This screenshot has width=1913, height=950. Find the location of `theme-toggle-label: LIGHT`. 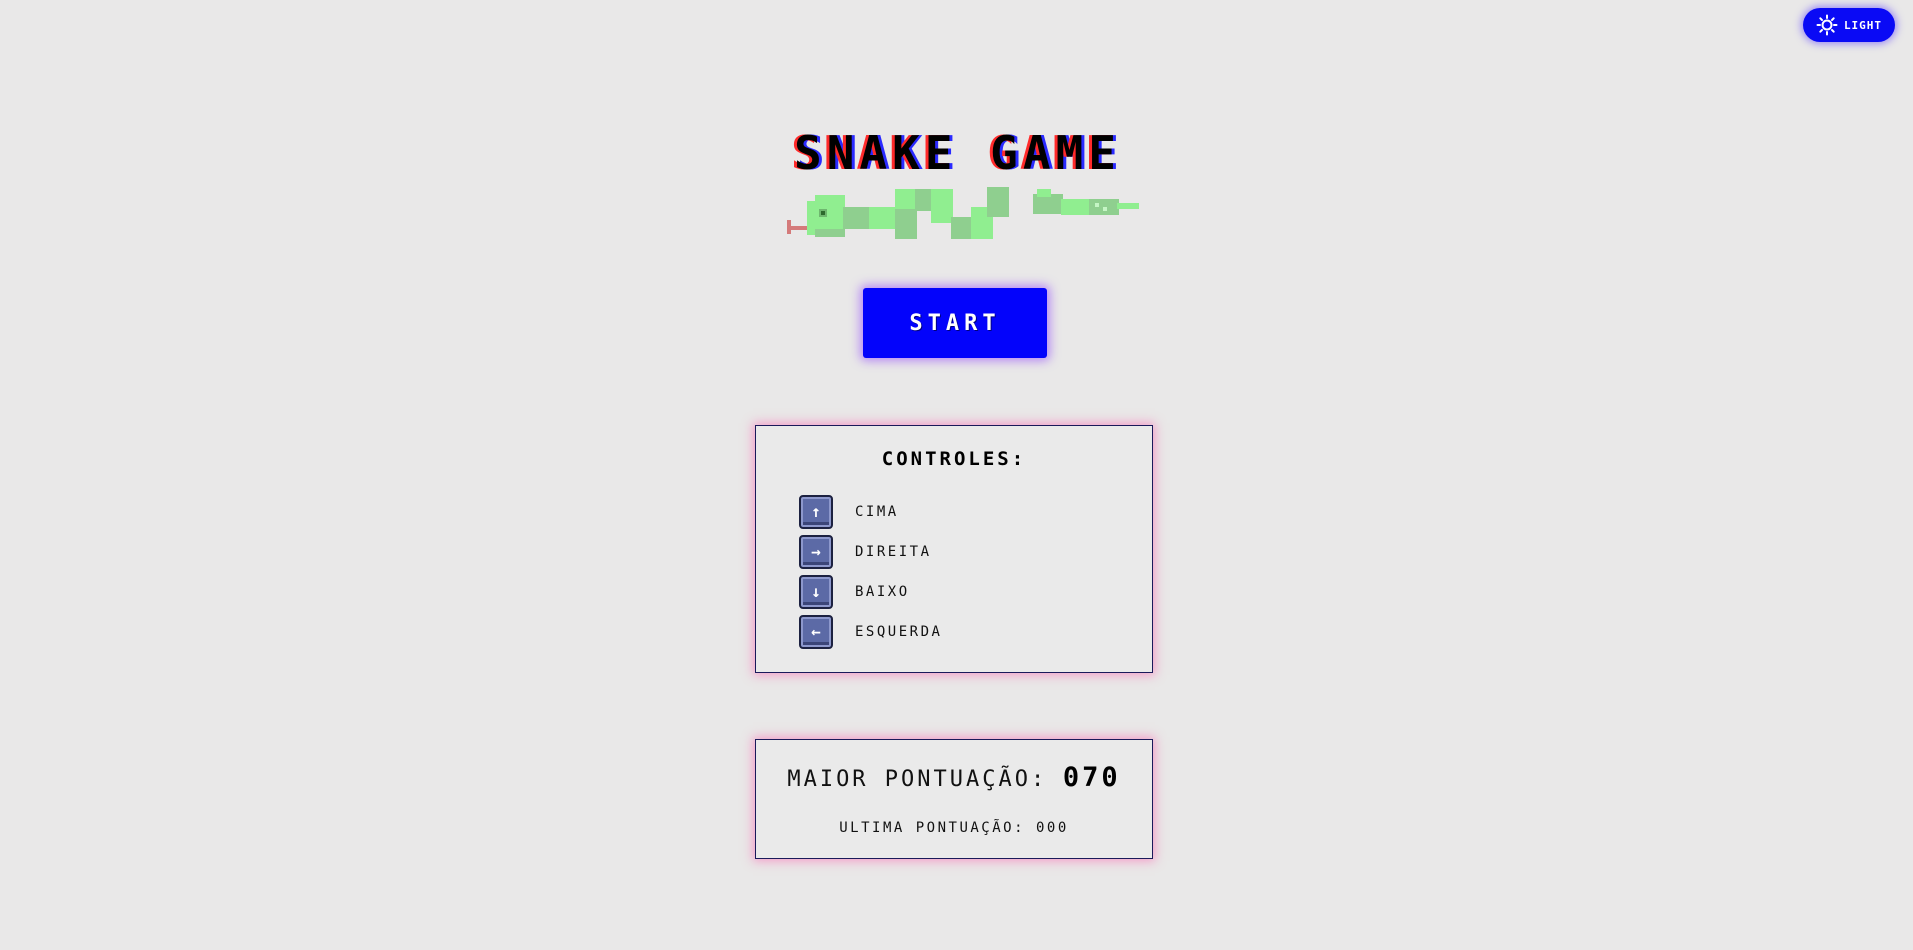

theme-toggle-label: LIGHT is located at coordinates (1863, 25).